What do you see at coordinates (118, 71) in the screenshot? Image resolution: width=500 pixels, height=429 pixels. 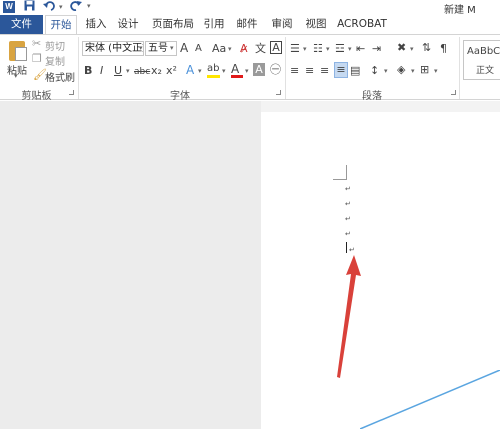 I see `underline-icon: U` at bounding box center [118, 71].